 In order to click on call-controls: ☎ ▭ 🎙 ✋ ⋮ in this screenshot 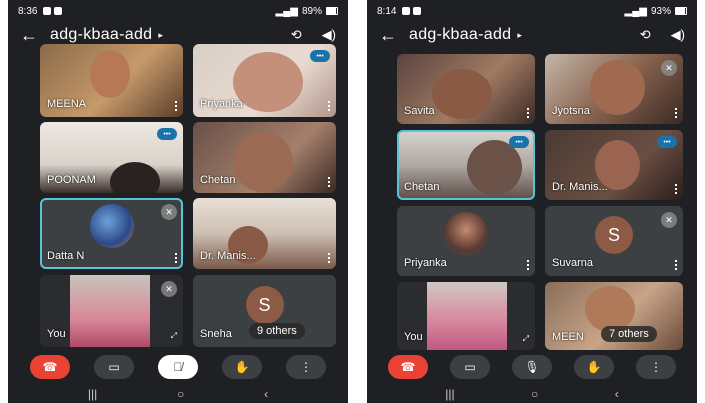, I will do `click(532, 367)`.